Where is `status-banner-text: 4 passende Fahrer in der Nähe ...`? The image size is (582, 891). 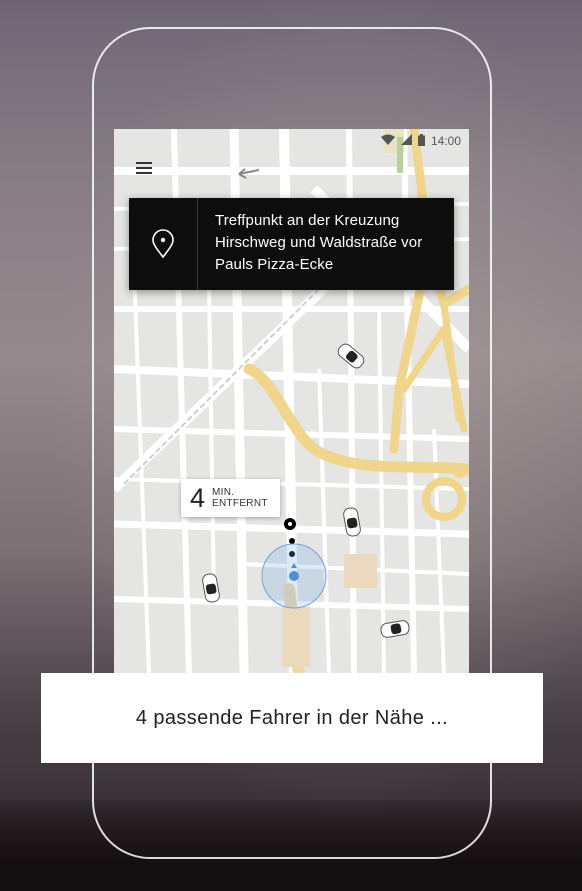
status-banner-text: 4 passende Fahrer in der Nähe ... is located at coordinates (292, 717).